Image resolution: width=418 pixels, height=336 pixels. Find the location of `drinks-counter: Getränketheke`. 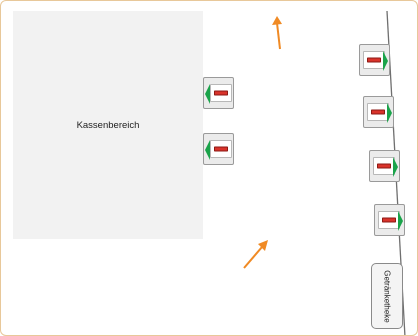

drinks-counter: Getränketheke is located at coordinates (387, 296).